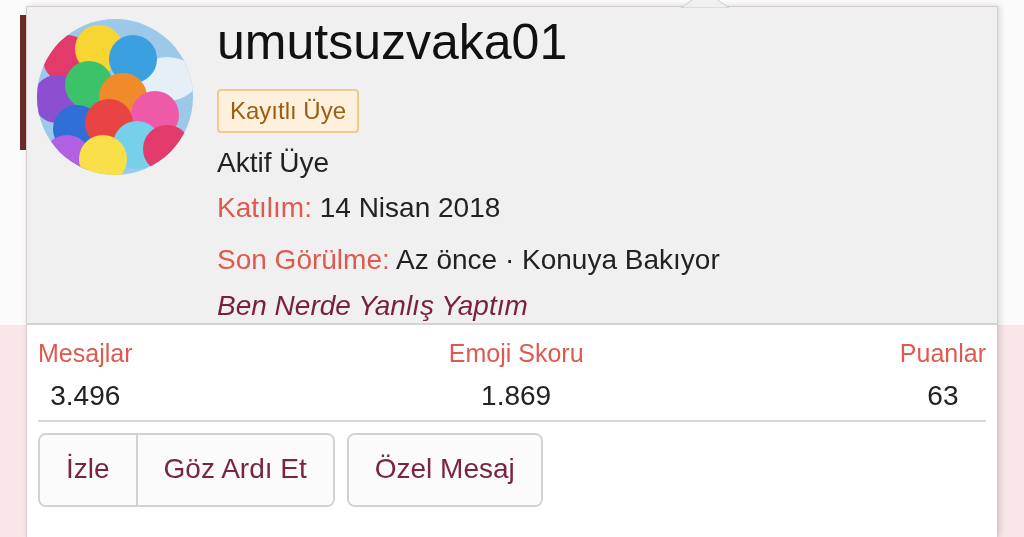  I want to click on username: umutsuzvaka01, so click(592, 42).